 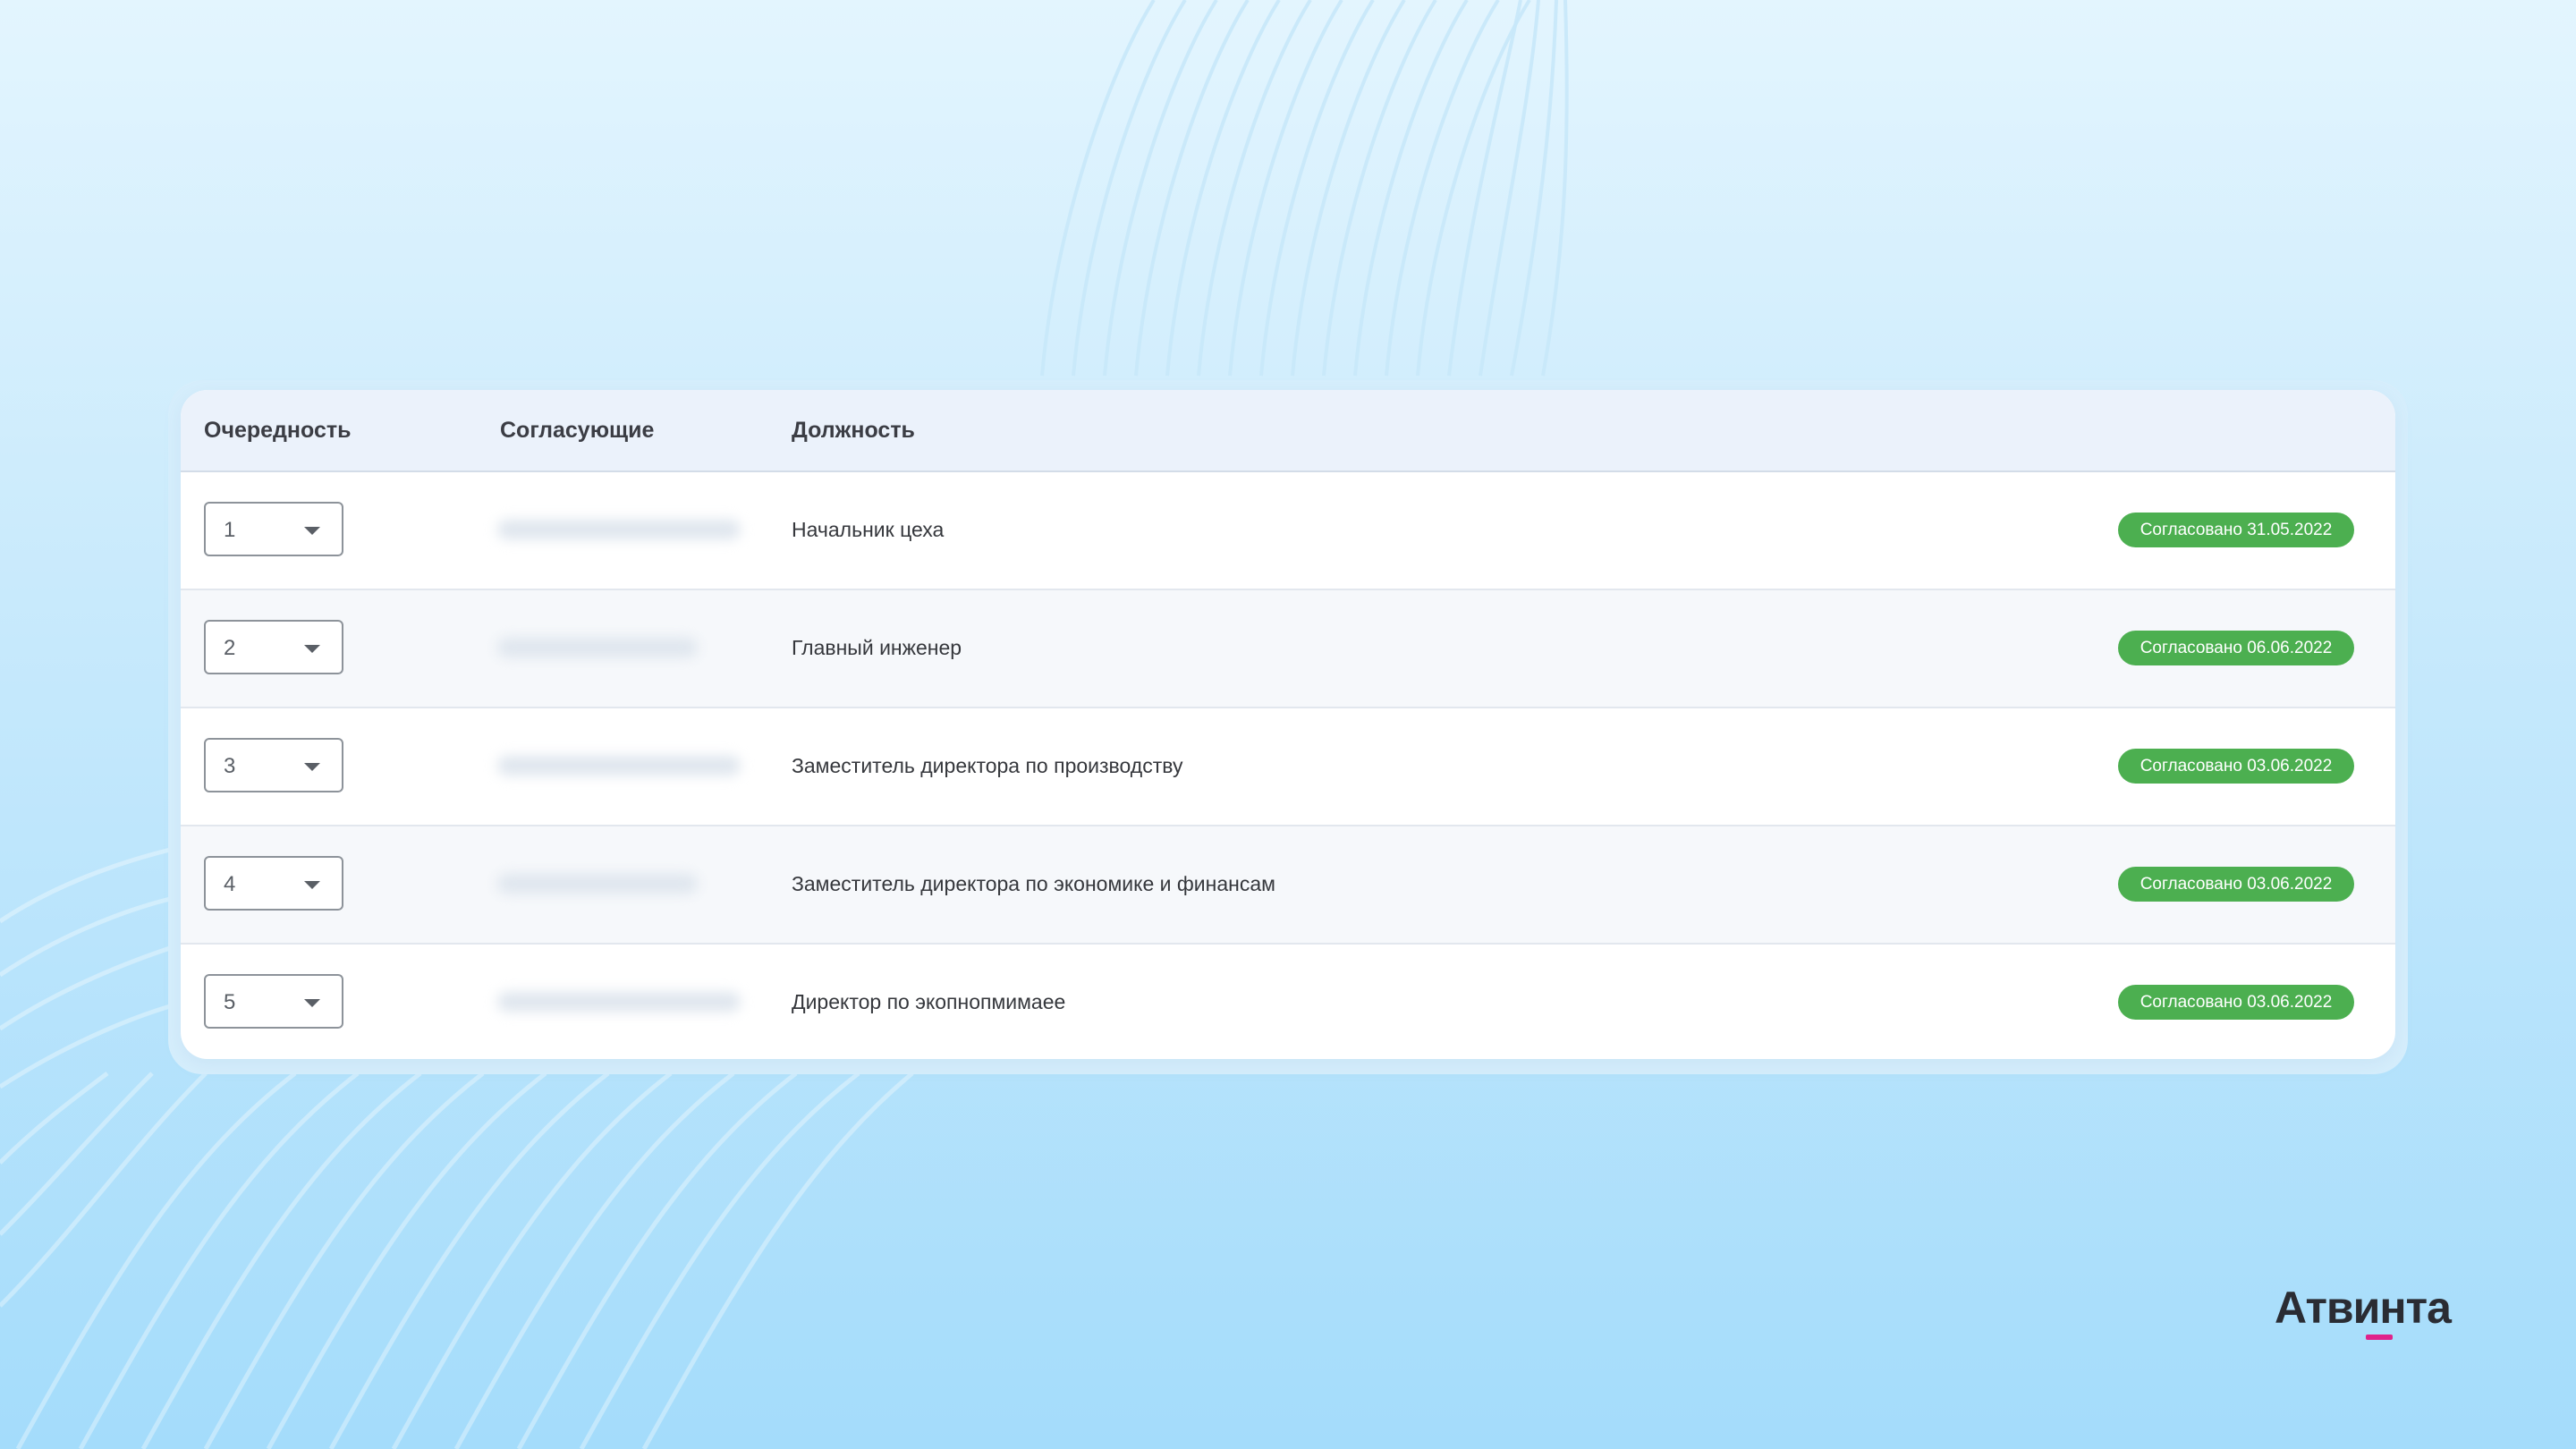 What do you see at coordinates (273, 1001) in the screenshot?
I see `order-select: 5` at bounding box center [273, 1001].